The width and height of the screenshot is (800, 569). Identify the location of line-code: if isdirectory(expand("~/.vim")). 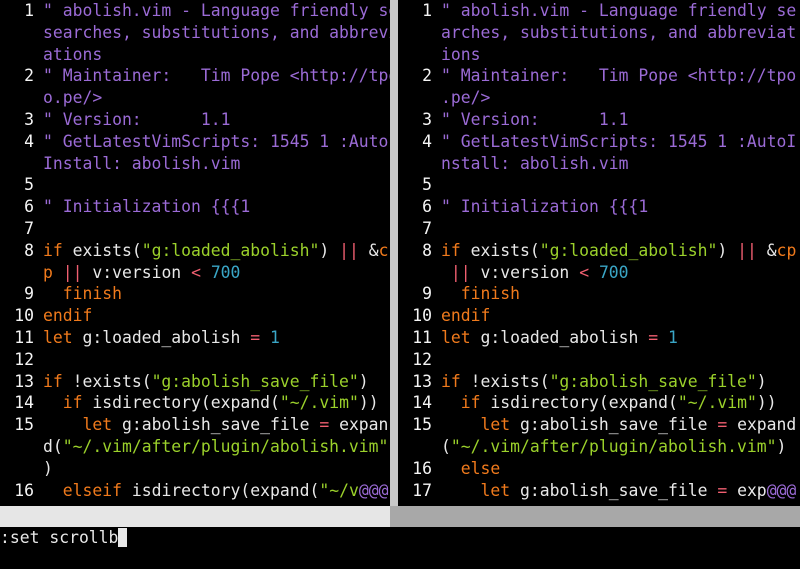
(620, 403).